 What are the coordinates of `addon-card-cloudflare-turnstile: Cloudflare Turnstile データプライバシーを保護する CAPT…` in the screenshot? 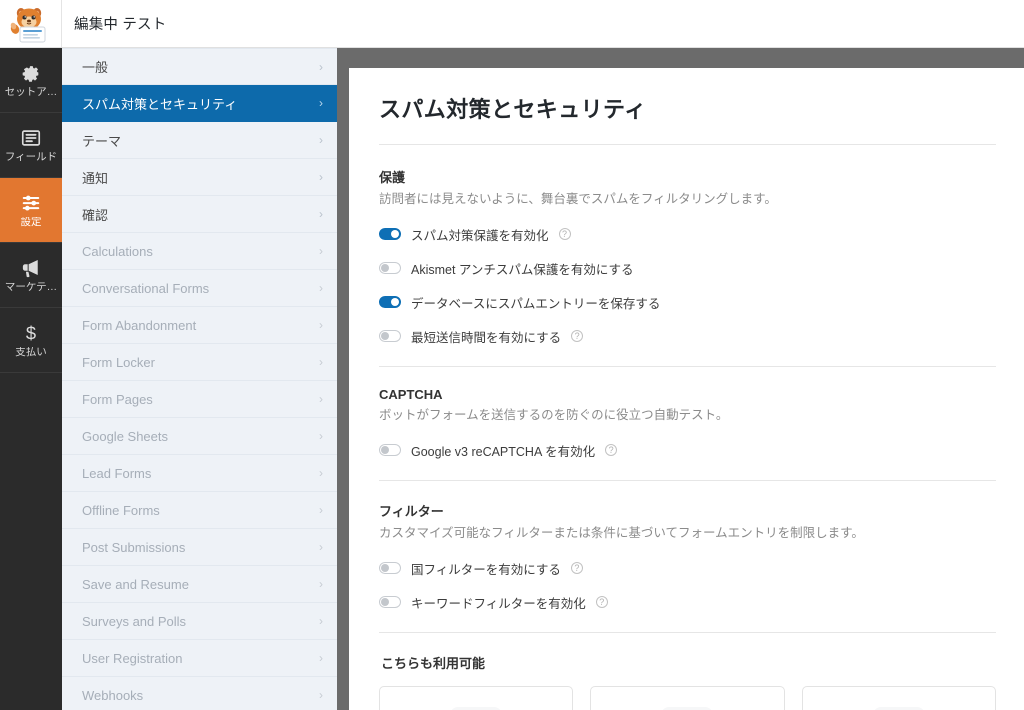 It's located at (898, 698).